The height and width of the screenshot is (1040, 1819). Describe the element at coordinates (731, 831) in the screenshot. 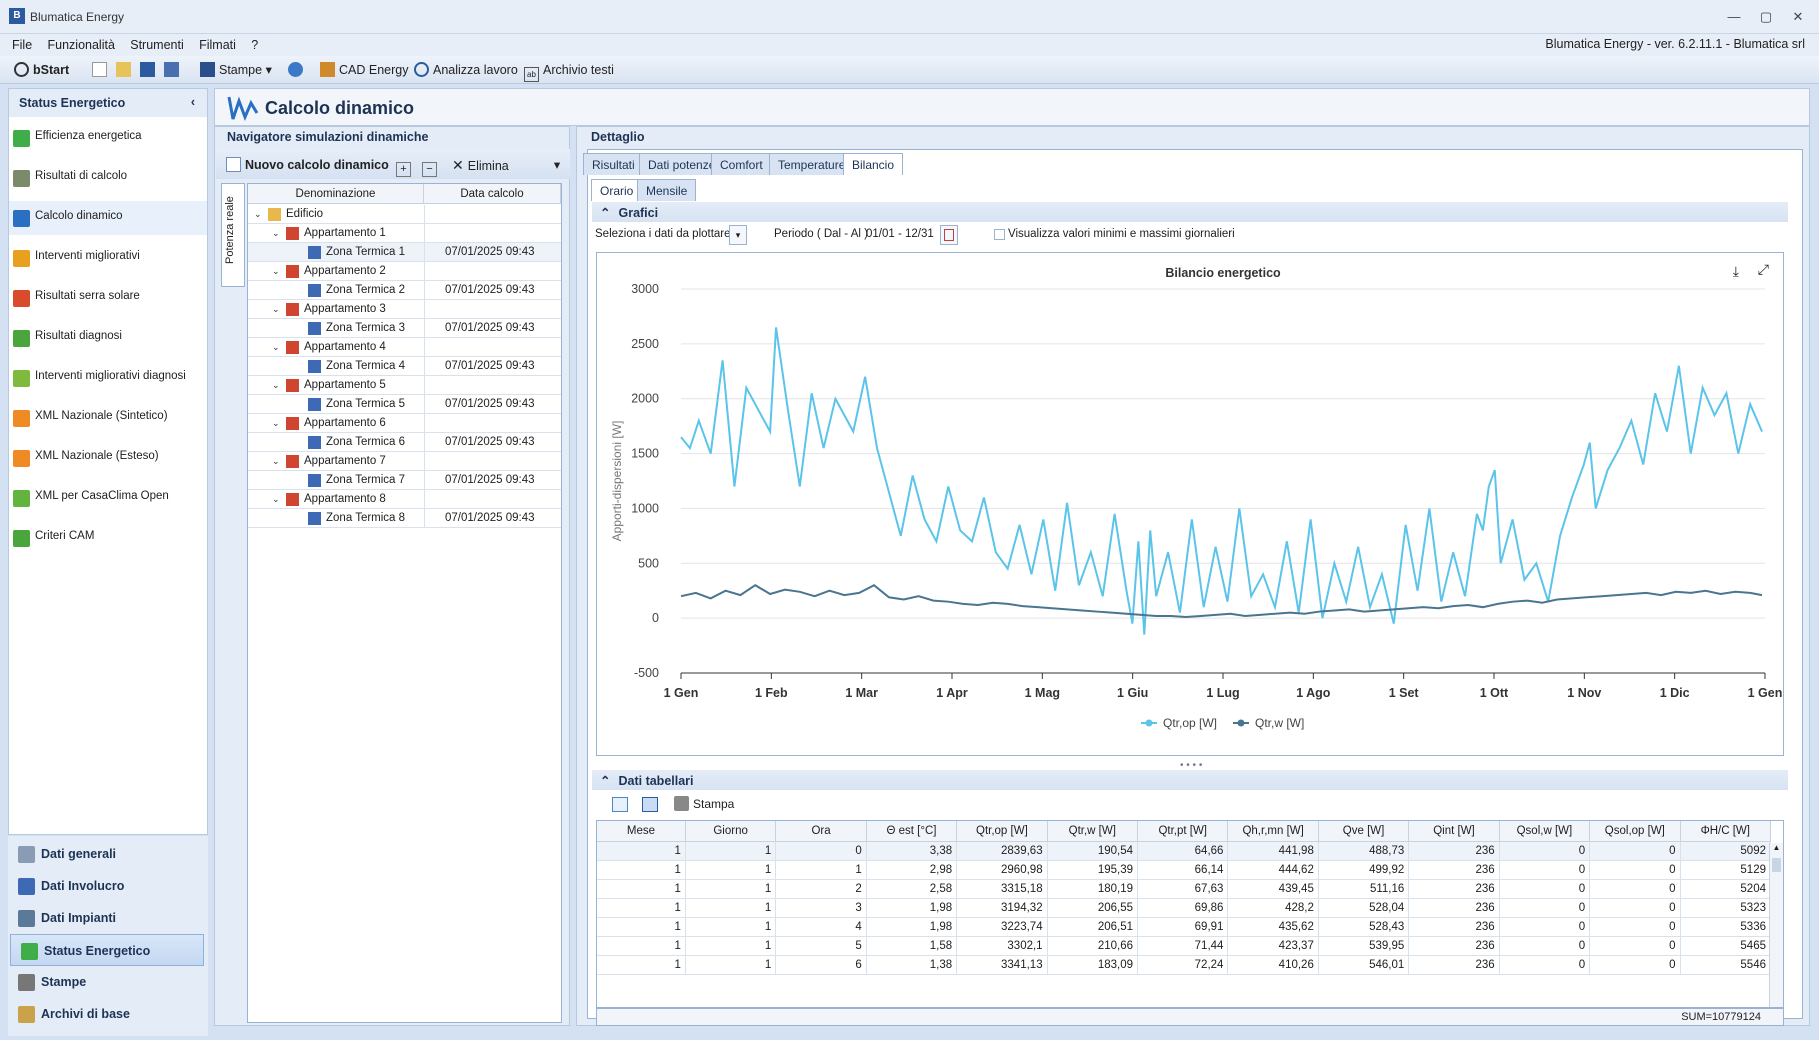

I see `table-column-header: Giorno` at that location.